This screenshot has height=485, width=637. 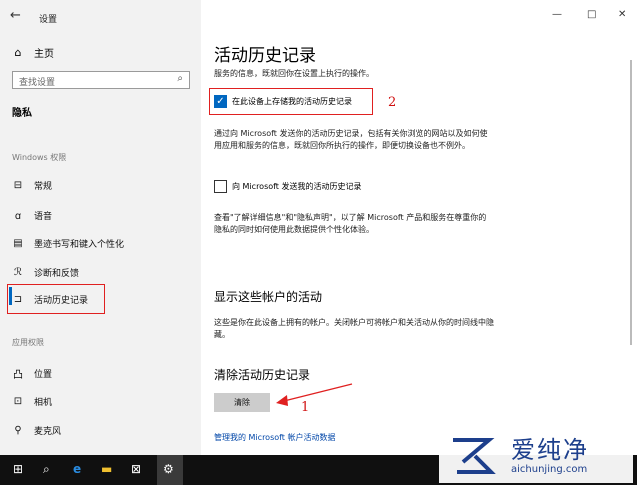 I want to click on sidebar-item-label: 麦克风, so click(x=48, y=432).